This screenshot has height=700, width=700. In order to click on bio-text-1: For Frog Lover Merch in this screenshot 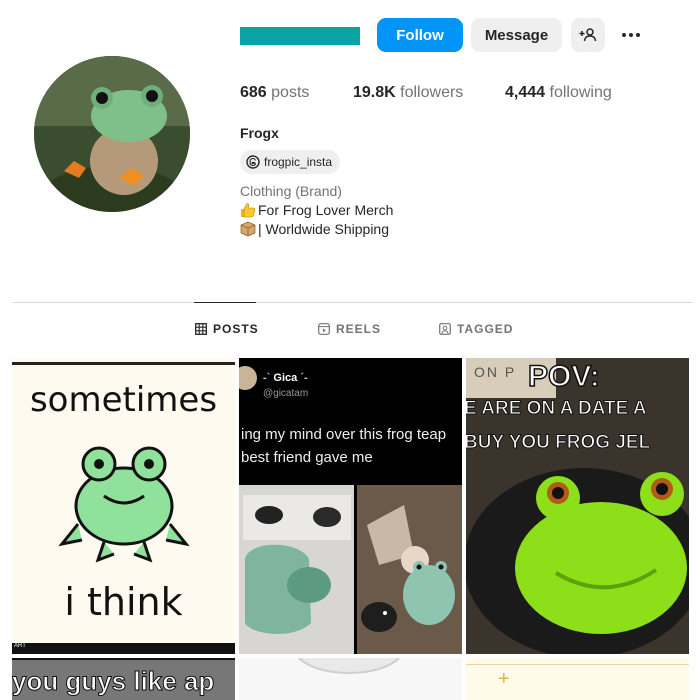, I will do `click(326, 210)`.